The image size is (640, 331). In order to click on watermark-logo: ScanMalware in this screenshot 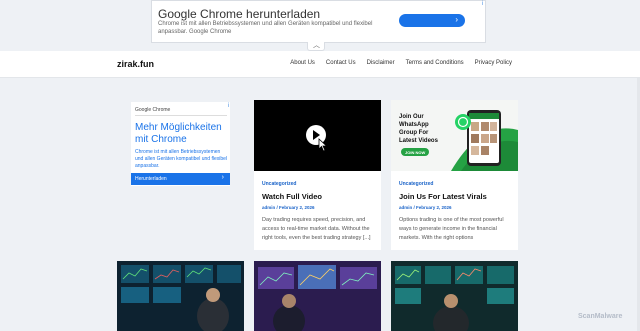, I will do `click(600, 316)`.